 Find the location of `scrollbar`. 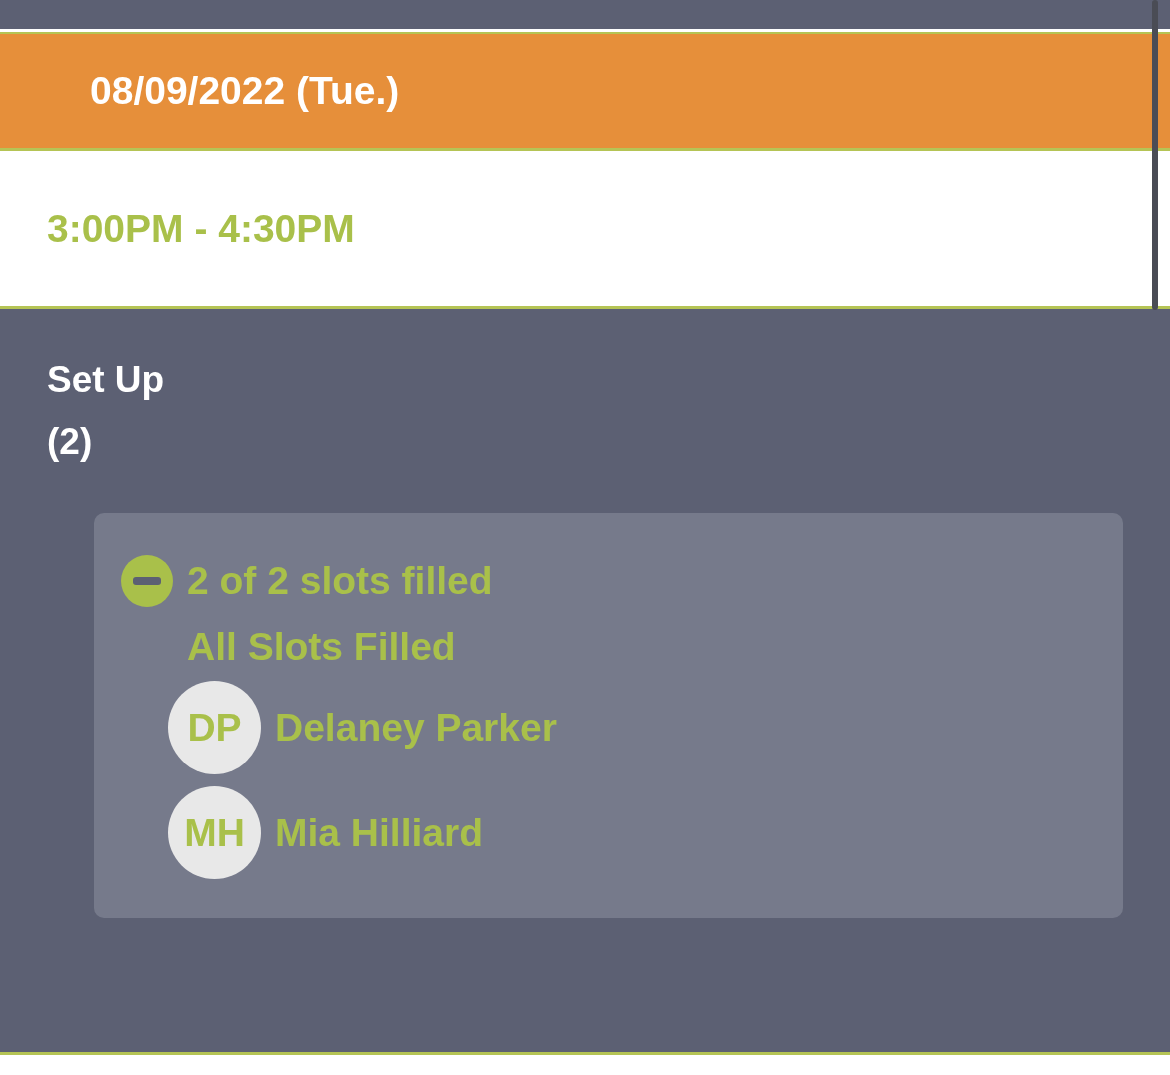

scrollbar is located at coordinates (1155, 155).